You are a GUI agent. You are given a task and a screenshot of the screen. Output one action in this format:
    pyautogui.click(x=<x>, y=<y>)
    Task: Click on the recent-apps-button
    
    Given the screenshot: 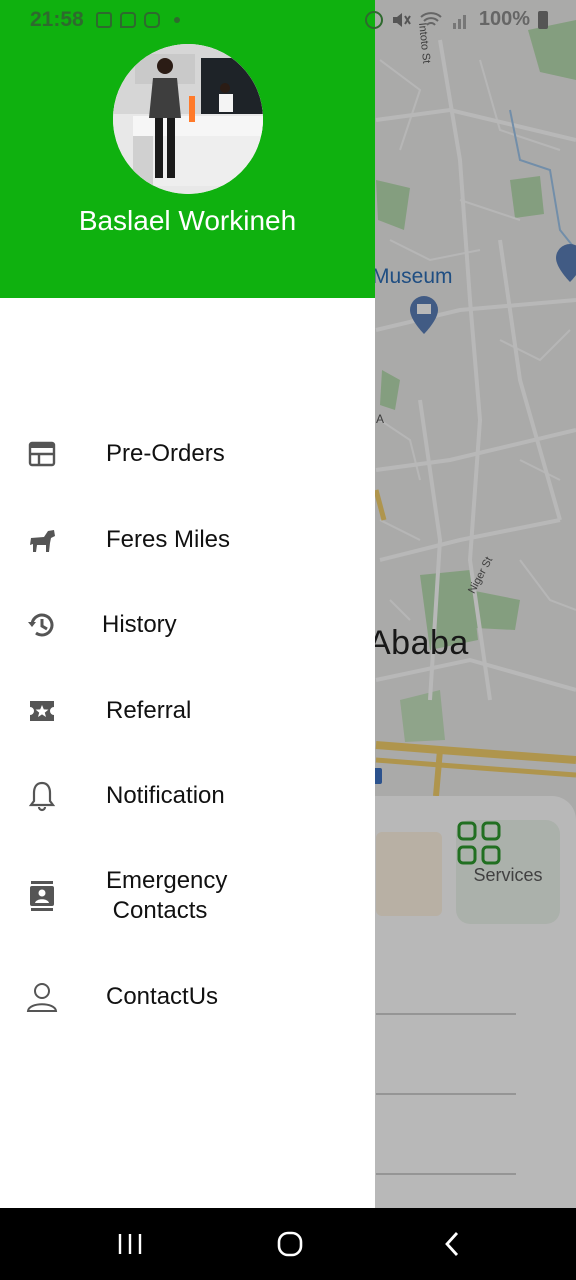 What is the action you would take?
    pyautogui.click(x=130, y=1244)
    